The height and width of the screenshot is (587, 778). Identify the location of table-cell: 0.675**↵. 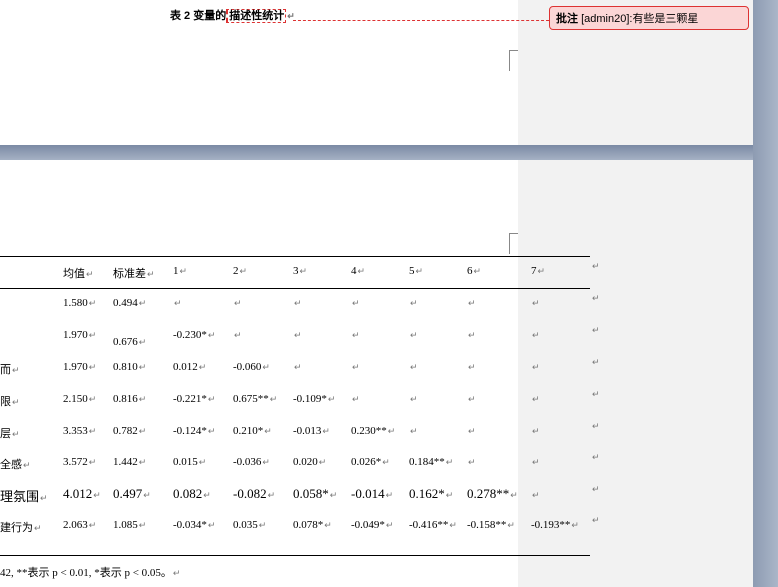
(255, 399).